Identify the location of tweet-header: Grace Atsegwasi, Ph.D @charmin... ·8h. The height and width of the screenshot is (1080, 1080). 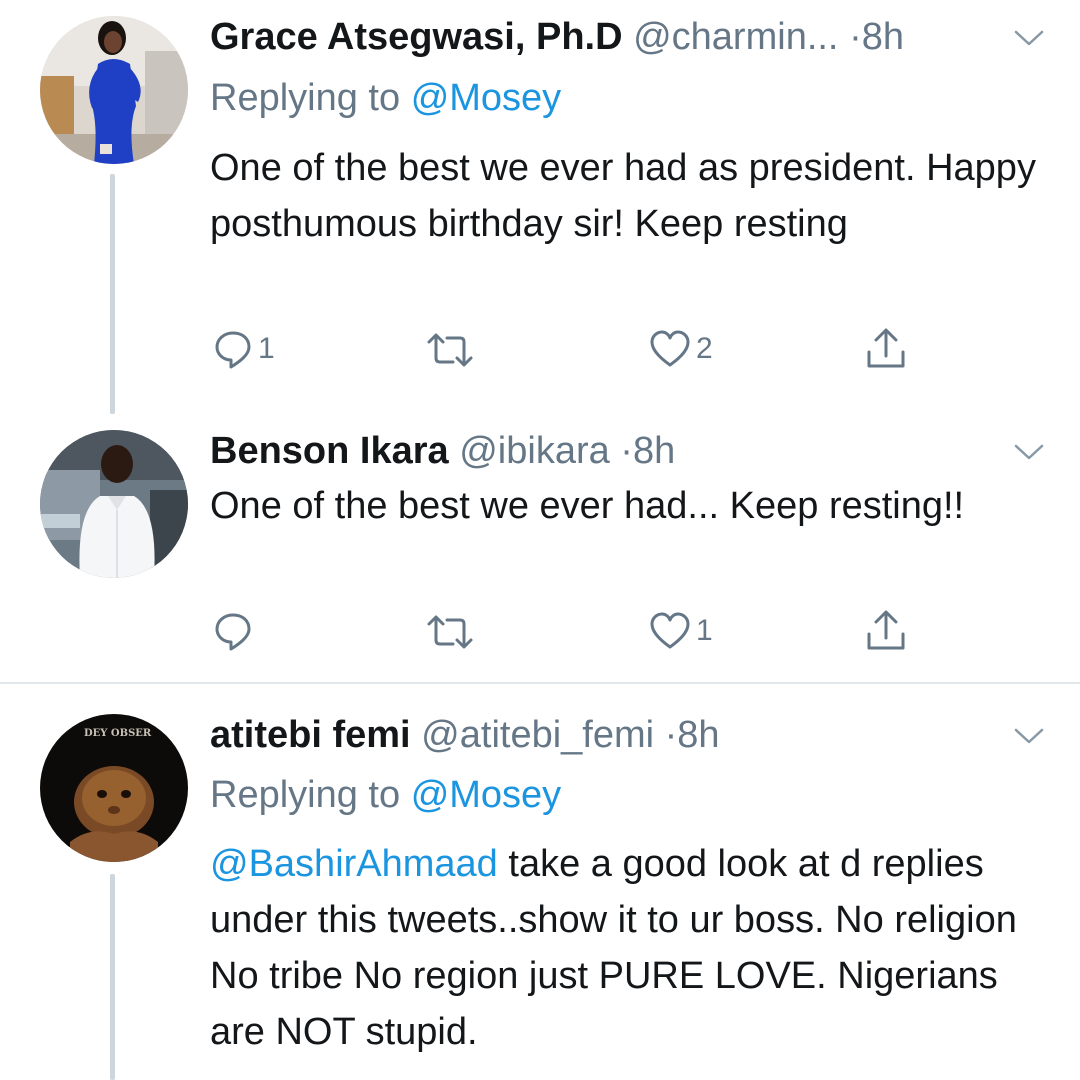
(557, 37).